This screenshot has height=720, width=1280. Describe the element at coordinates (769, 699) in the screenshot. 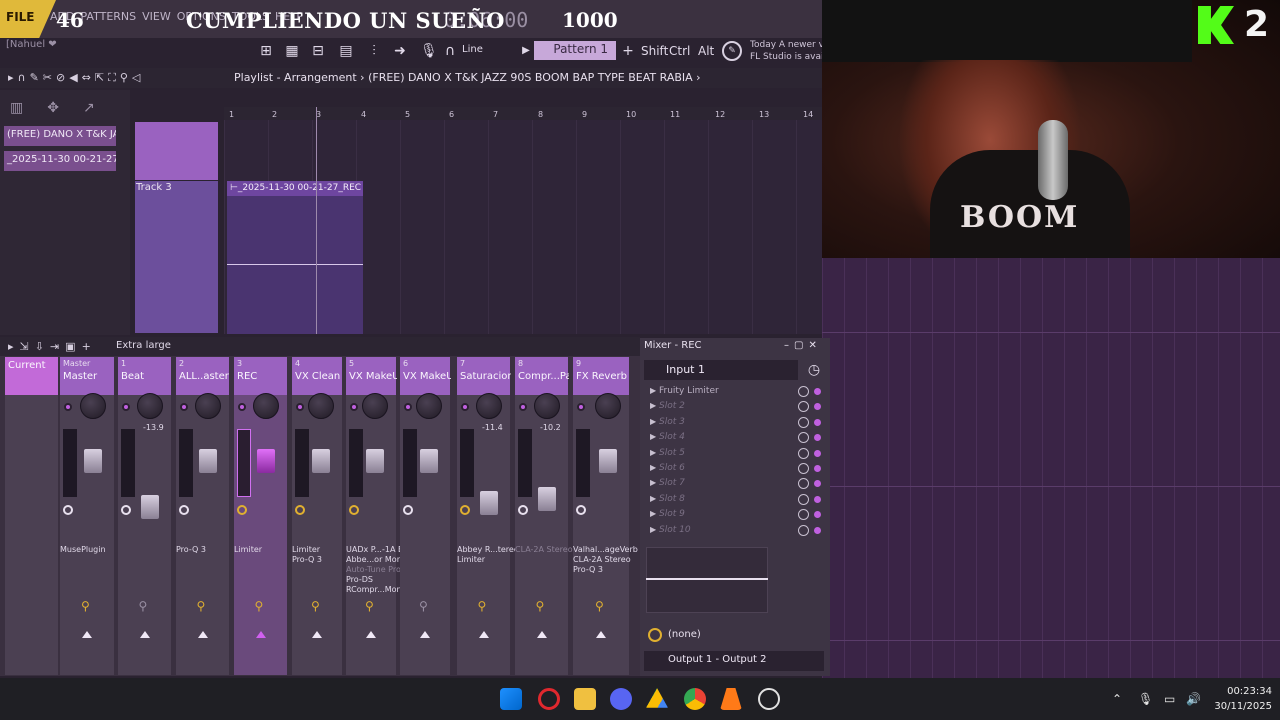

I see `obs-icon` at that location.